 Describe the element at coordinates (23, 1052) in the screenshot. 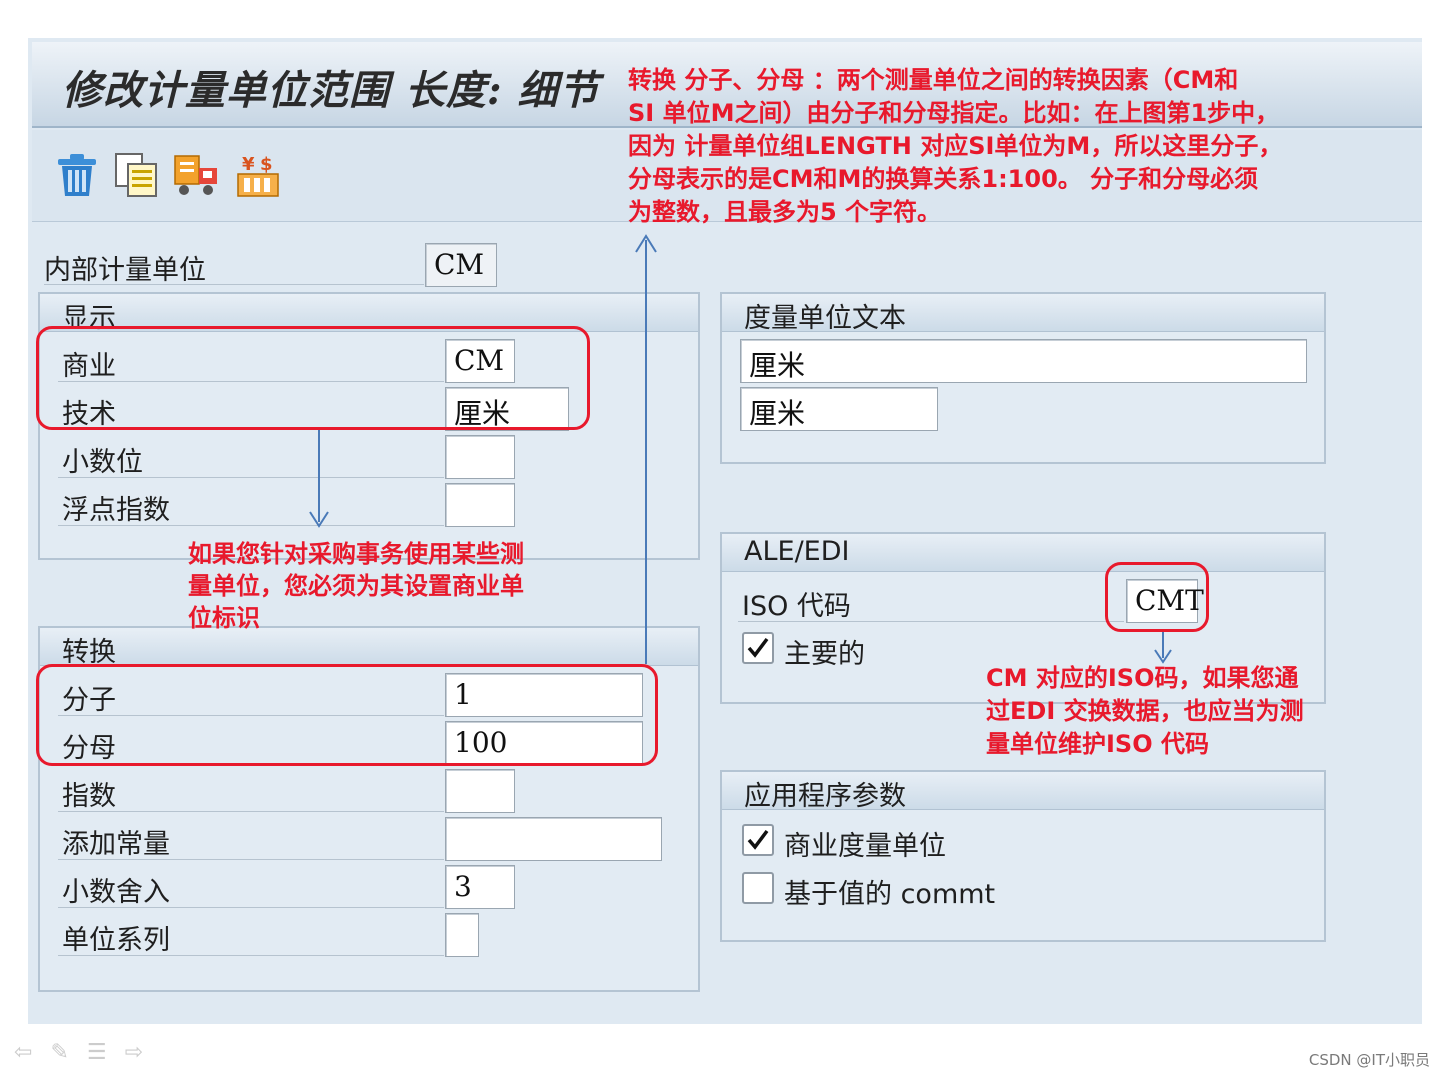

I see `prev-arrow-icon: ⇦` at that location.